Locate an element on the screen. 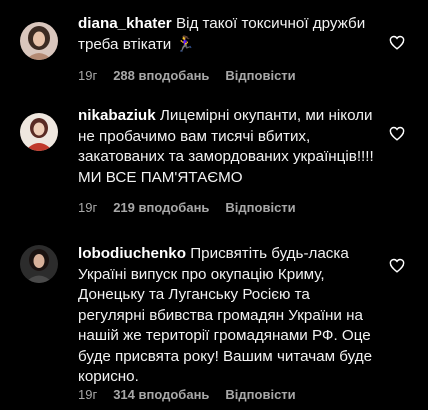  comment-username: diana_khater is located at coordinates (125, 23).